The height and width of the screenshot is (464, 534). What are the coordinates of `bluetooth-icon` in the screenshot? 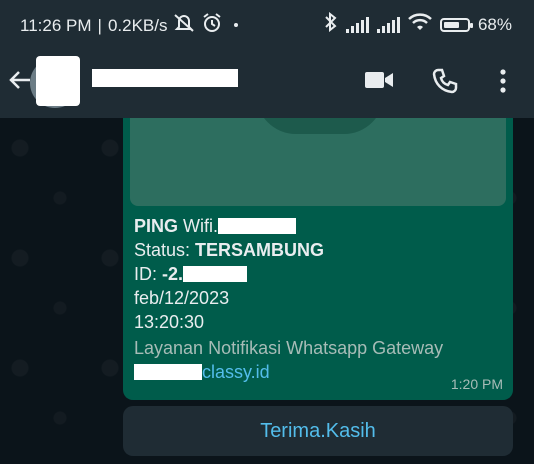 It's located at (331, 24).